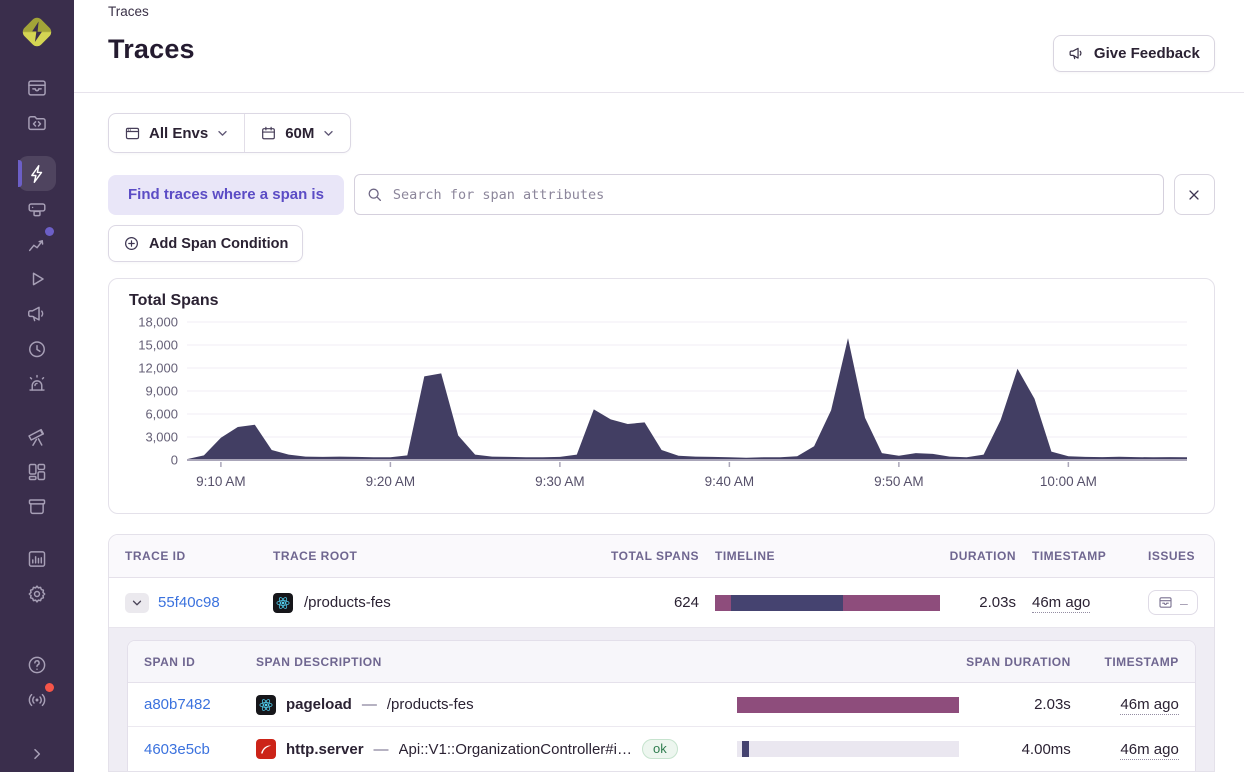 The width and height of the screenshot is (1244, 772). What do you see at coordinates (20, 173) in the screenshot?
I see `active-nav-accent-bar` at bounding box center [20, 173].